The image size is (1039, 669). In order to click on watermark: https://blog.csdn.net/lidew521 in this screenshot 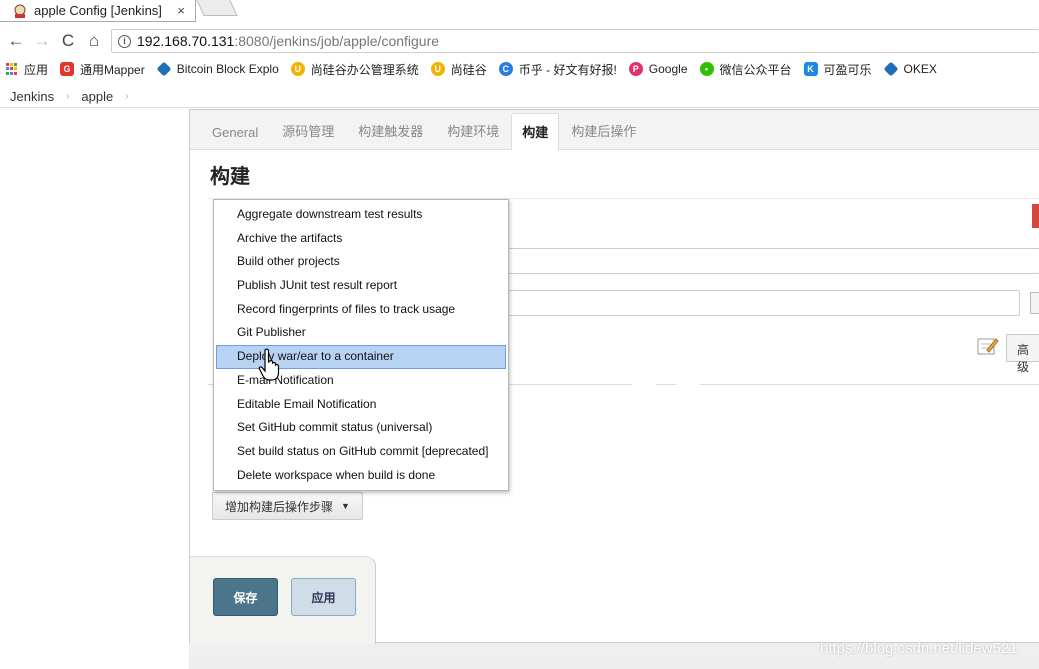, I will do `click(919, 648)`.